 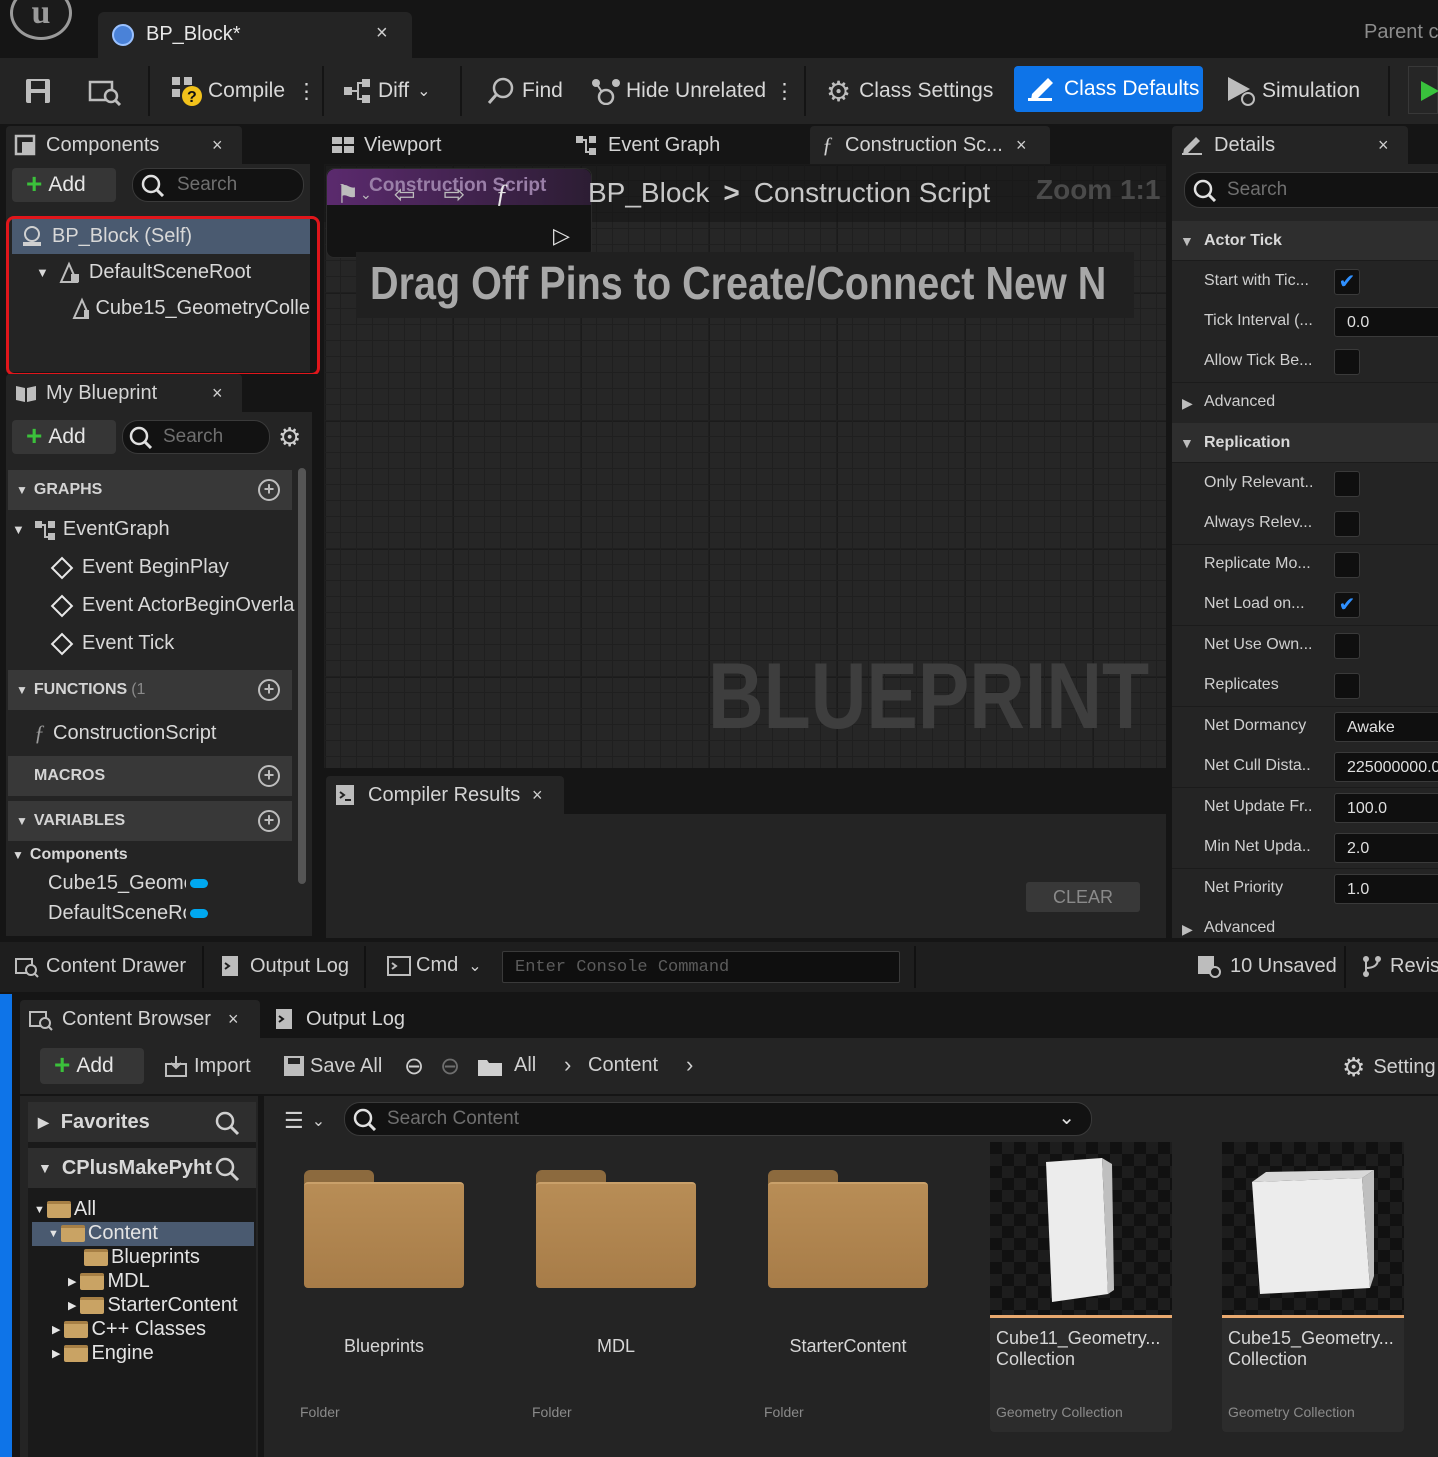 I want to click on add-component-button: + Add, so click(x=64, y=185).